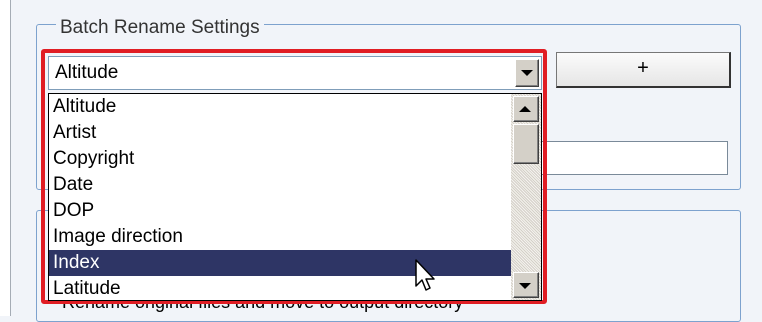 The height and width of the screenshot is (322, 762). I want to click on list-item: DOP, so click(280, 211).